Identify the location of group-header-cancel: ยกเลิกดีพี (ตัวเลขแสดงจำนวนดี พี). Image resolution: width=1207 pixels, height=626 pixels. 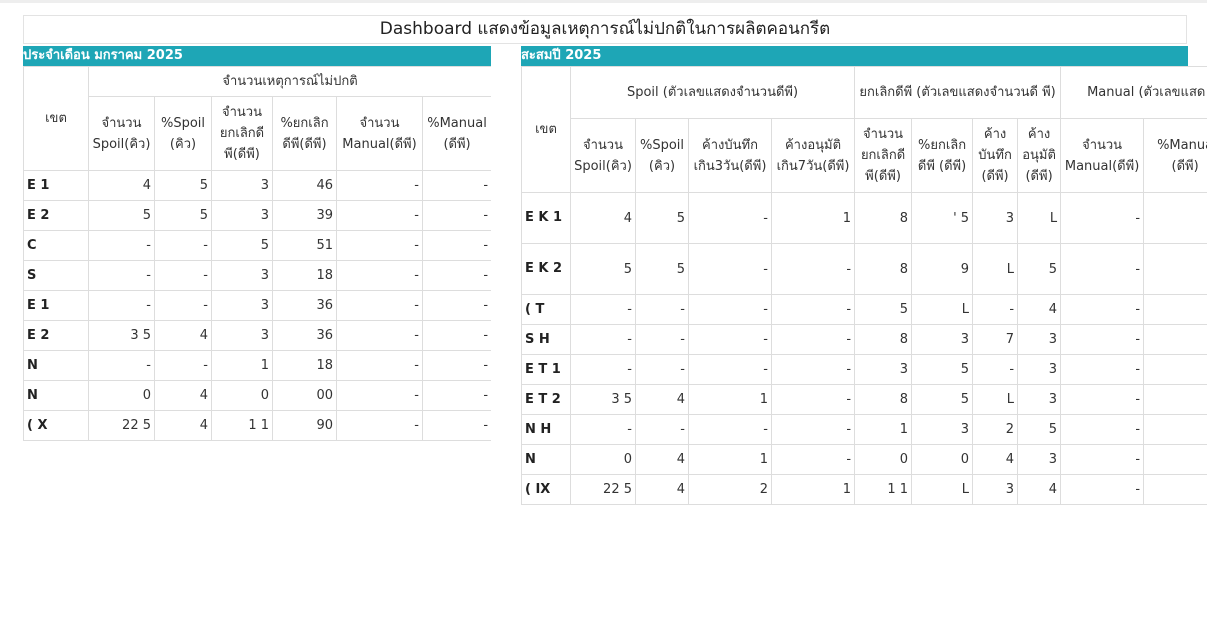
(958, 92).